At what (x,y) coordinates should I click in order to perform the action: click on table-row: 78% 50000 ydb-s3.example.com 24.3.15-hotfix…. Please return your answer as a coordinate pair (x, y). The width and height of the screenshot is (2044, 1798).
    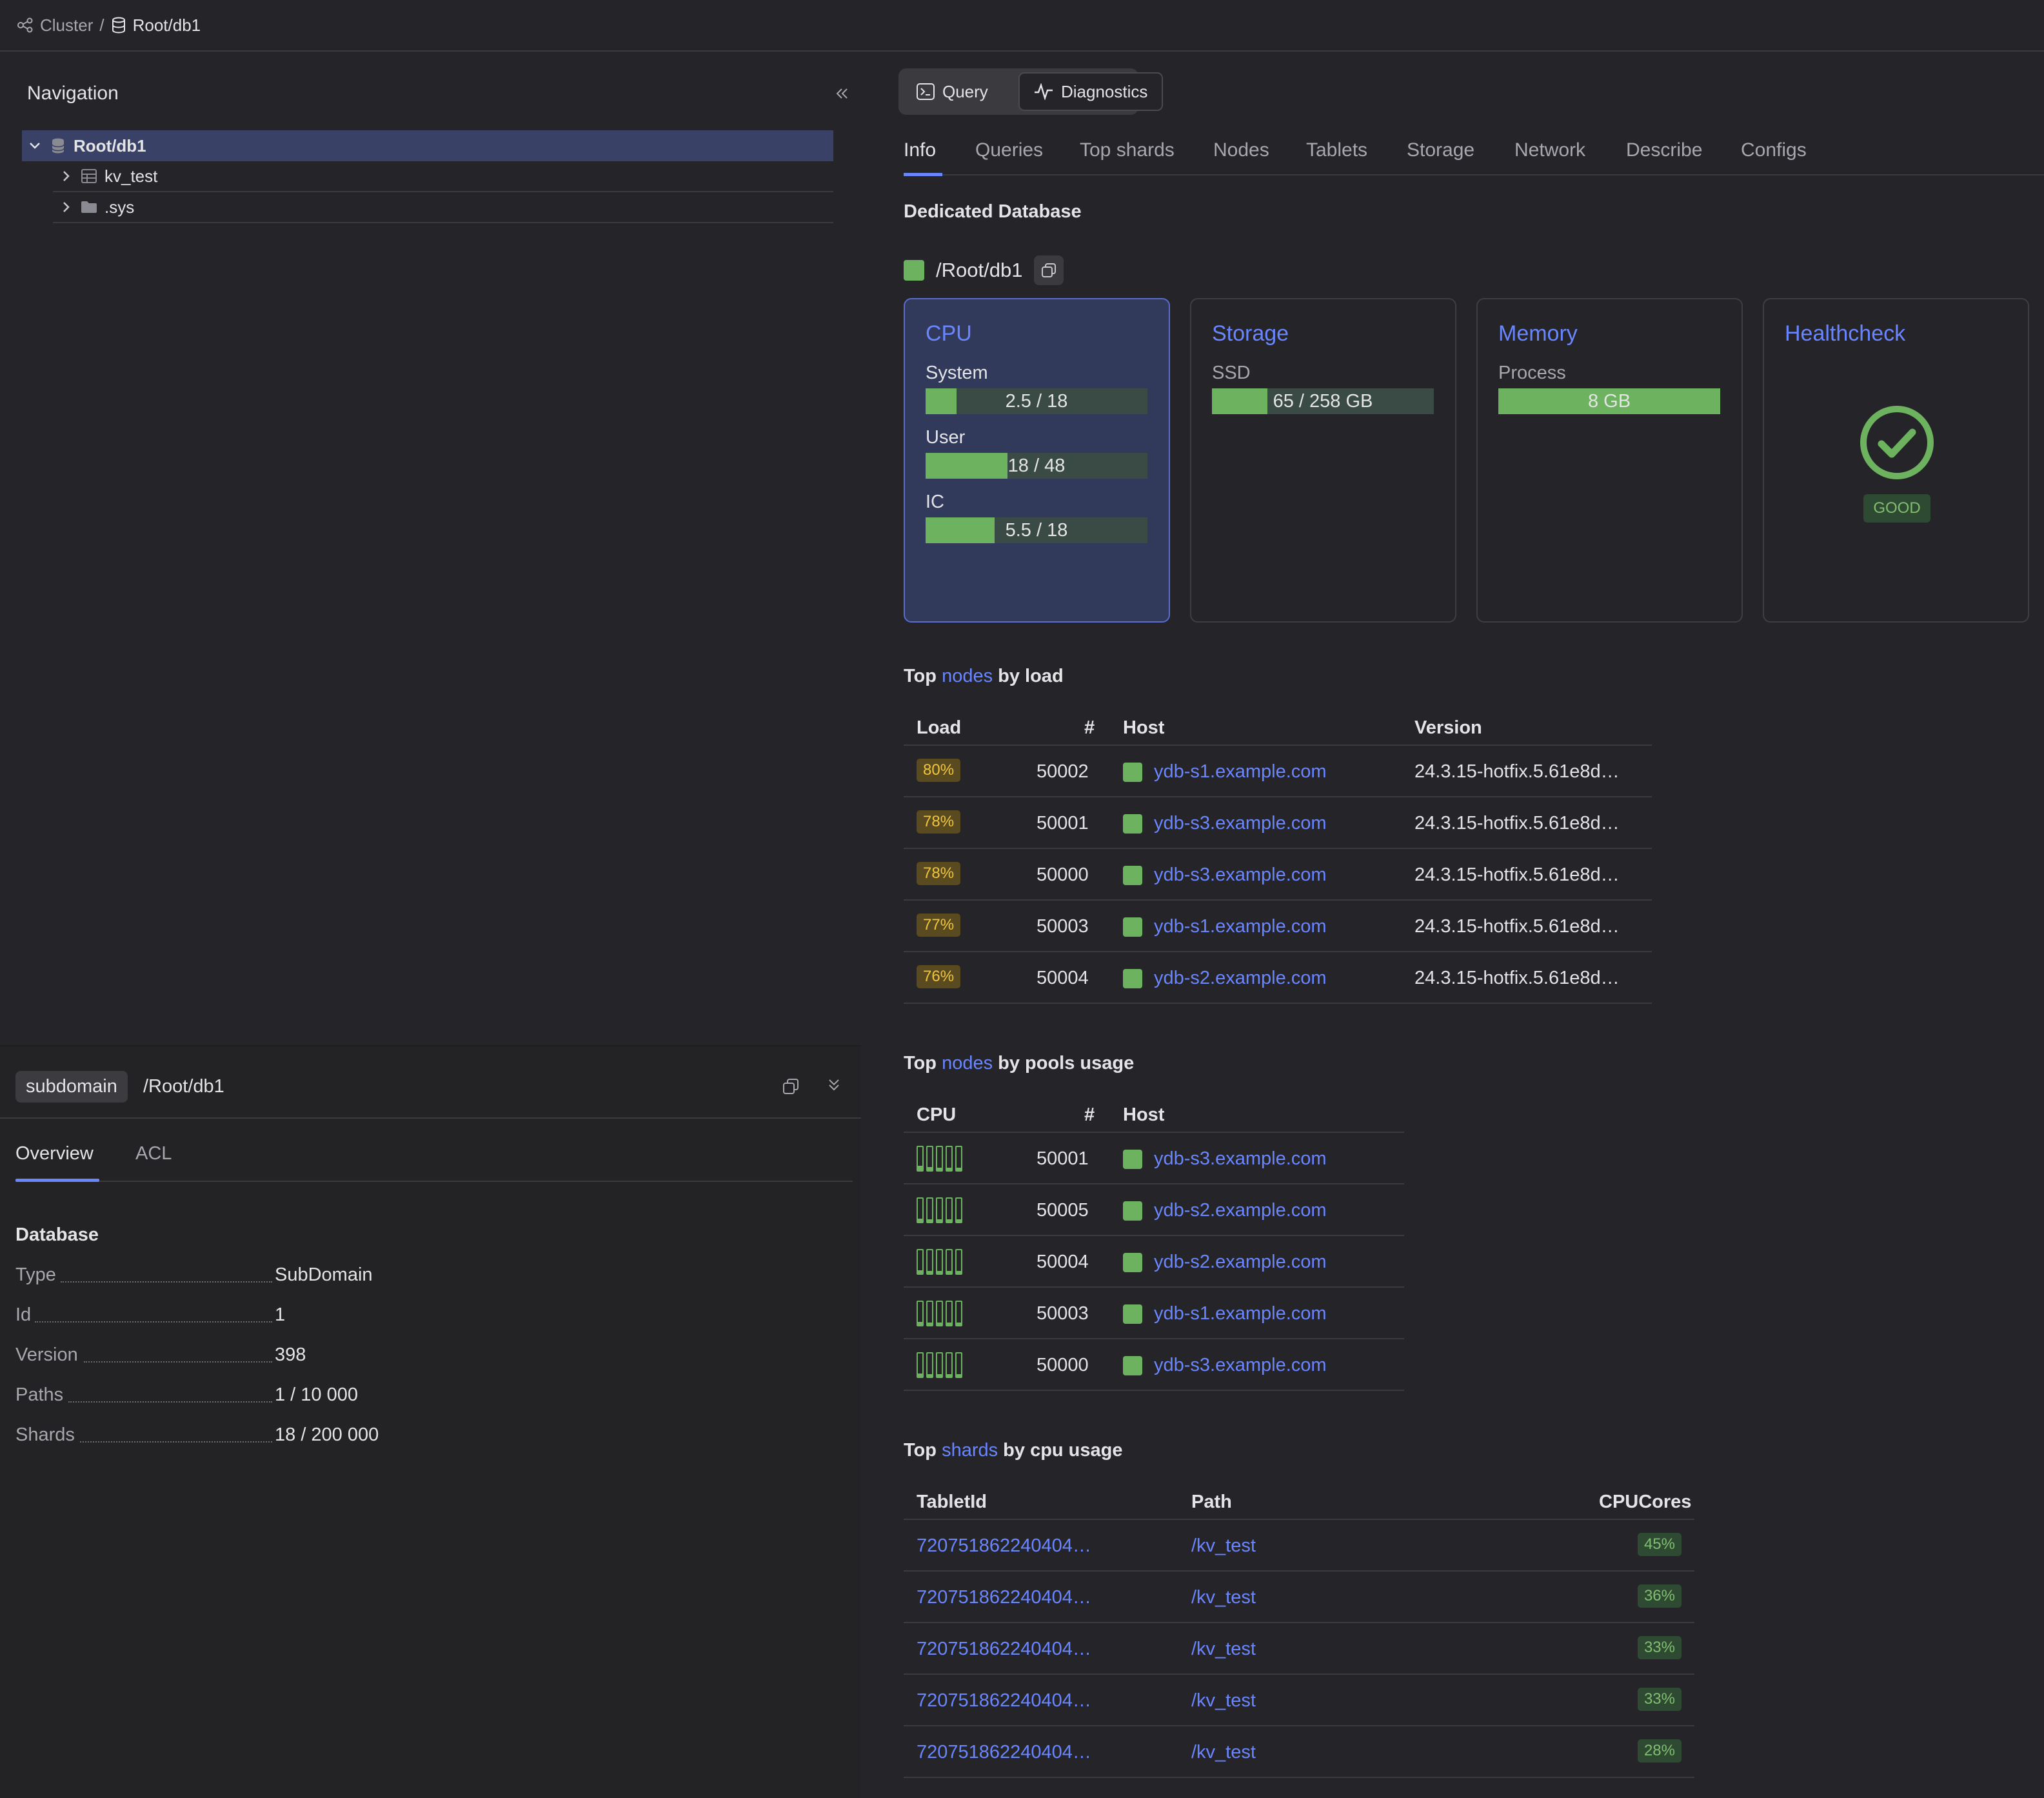
    Looking at the image, I should click on (1278, 873).